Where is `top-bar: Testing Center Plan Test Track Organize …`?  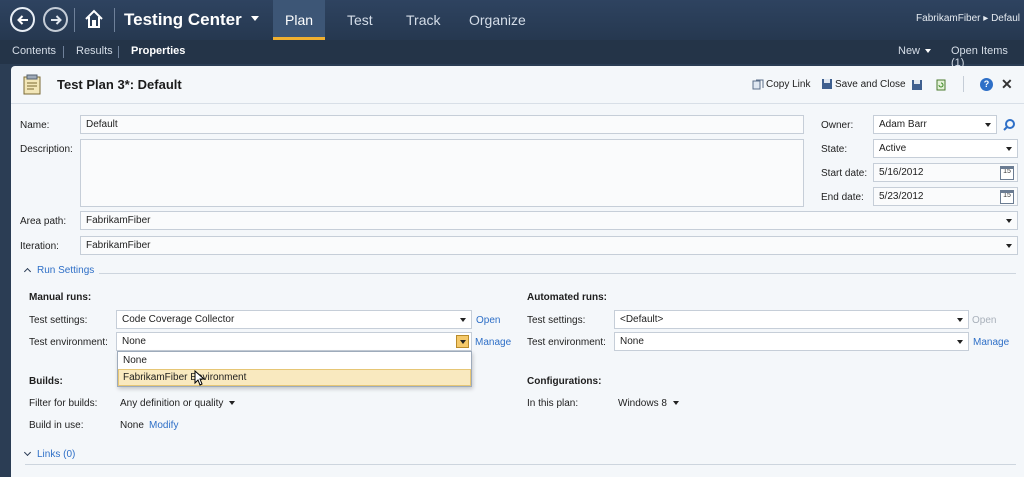
top-bar: Testing Center Plan Test Track Organize … is located at coordinates (512, 20).